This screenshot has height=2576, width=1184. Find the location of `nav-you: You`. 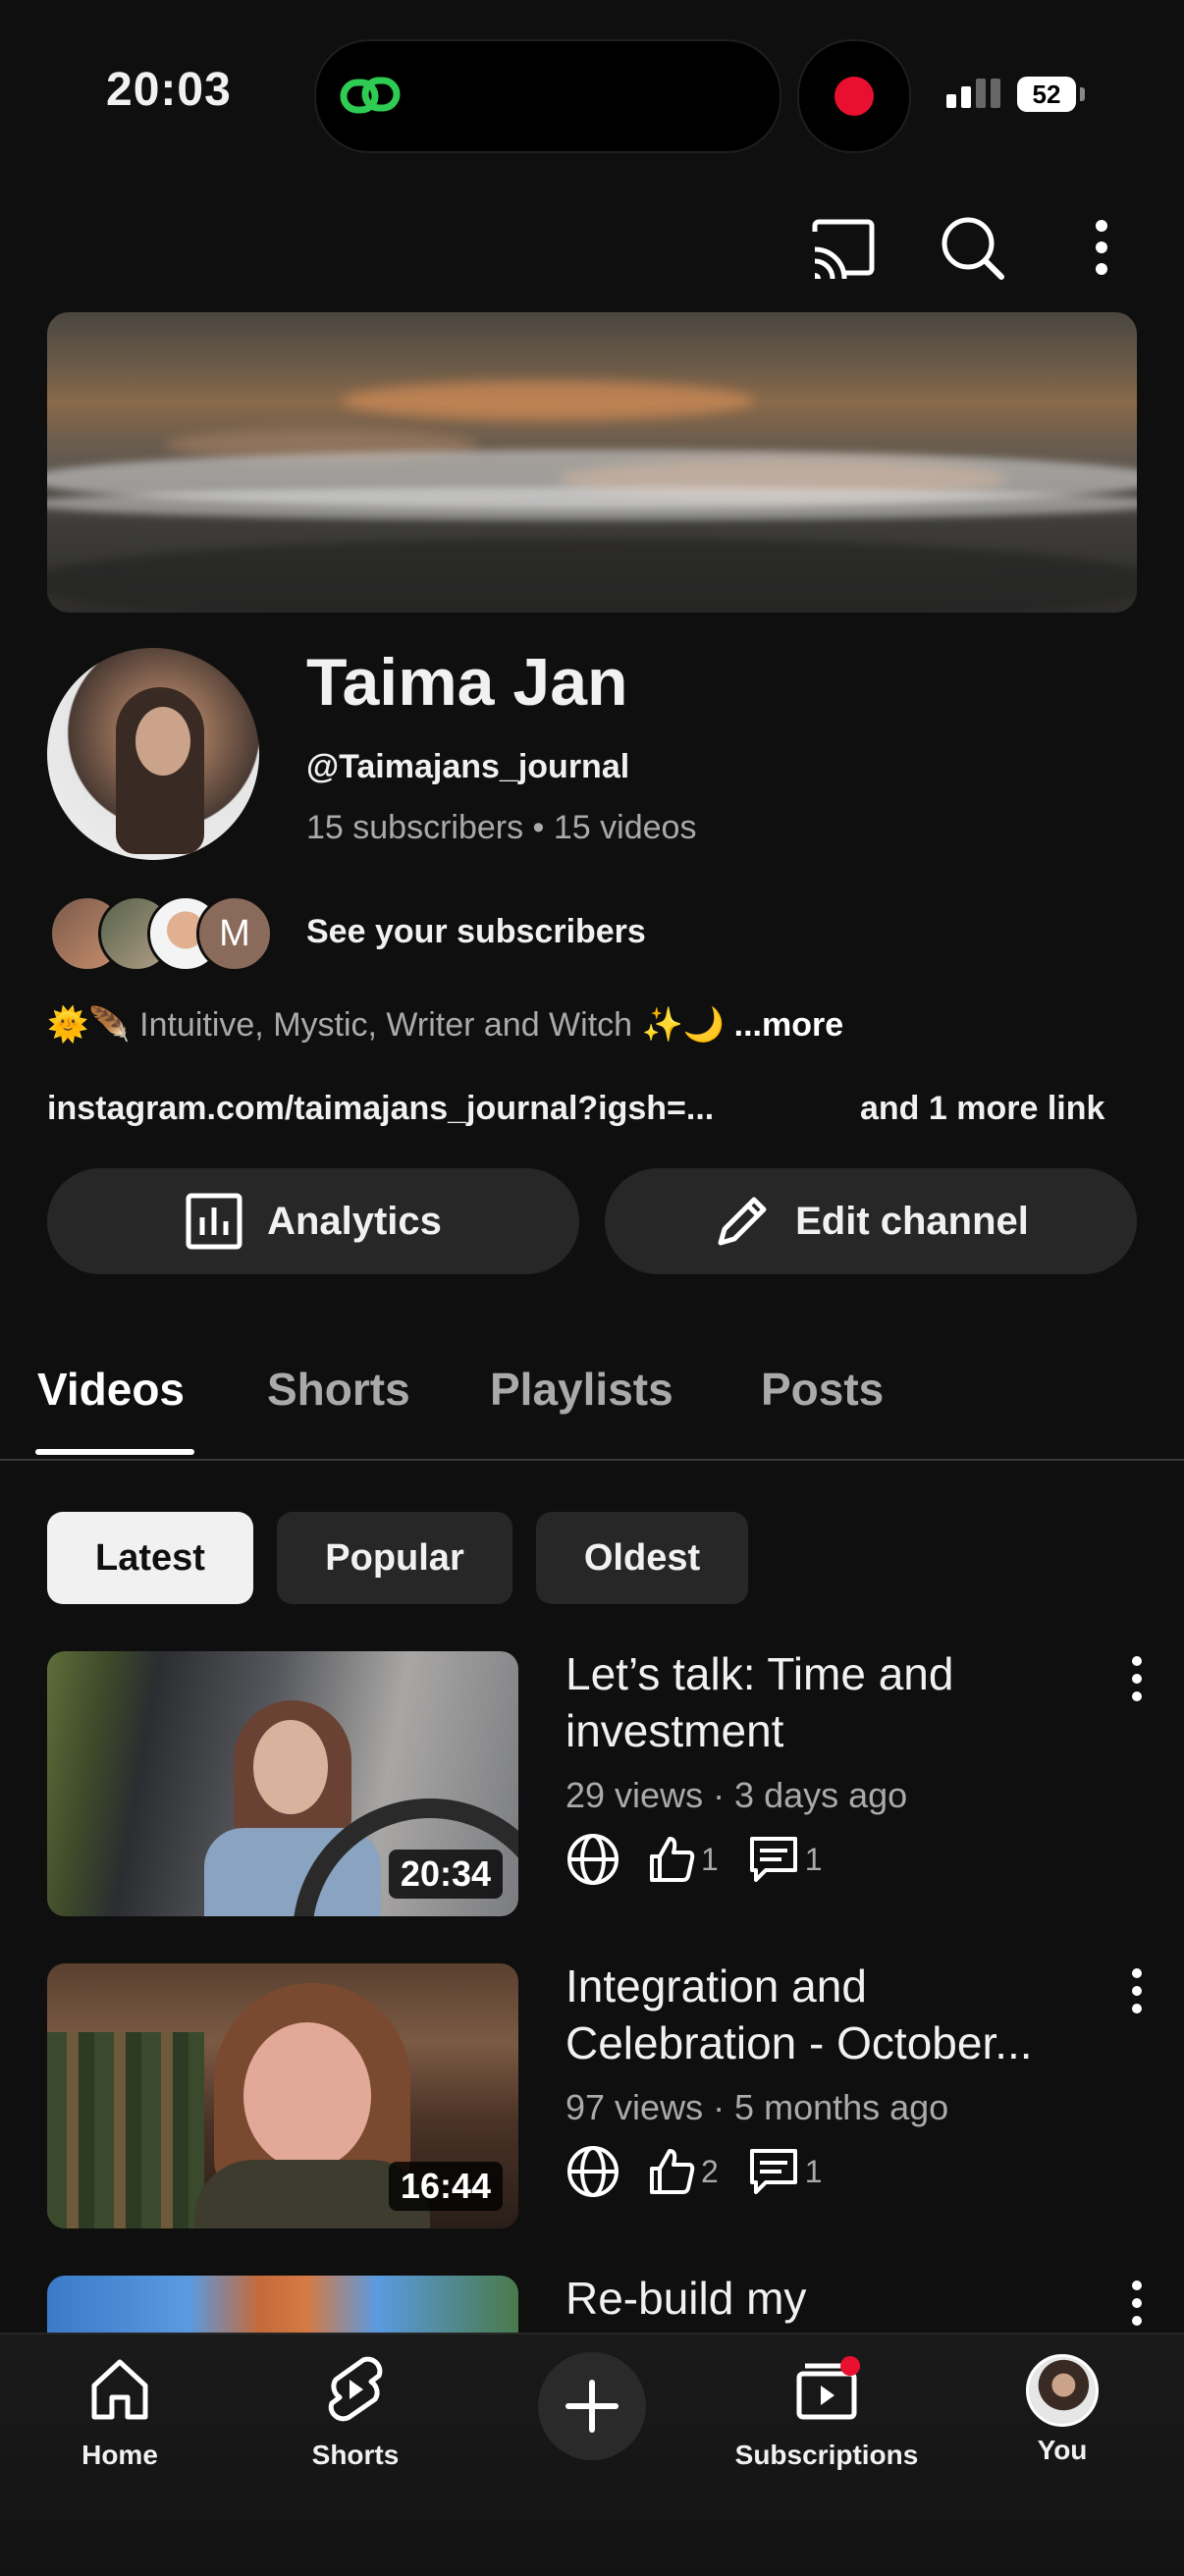

nav-you: You is located at coordinates (1062, 2410).